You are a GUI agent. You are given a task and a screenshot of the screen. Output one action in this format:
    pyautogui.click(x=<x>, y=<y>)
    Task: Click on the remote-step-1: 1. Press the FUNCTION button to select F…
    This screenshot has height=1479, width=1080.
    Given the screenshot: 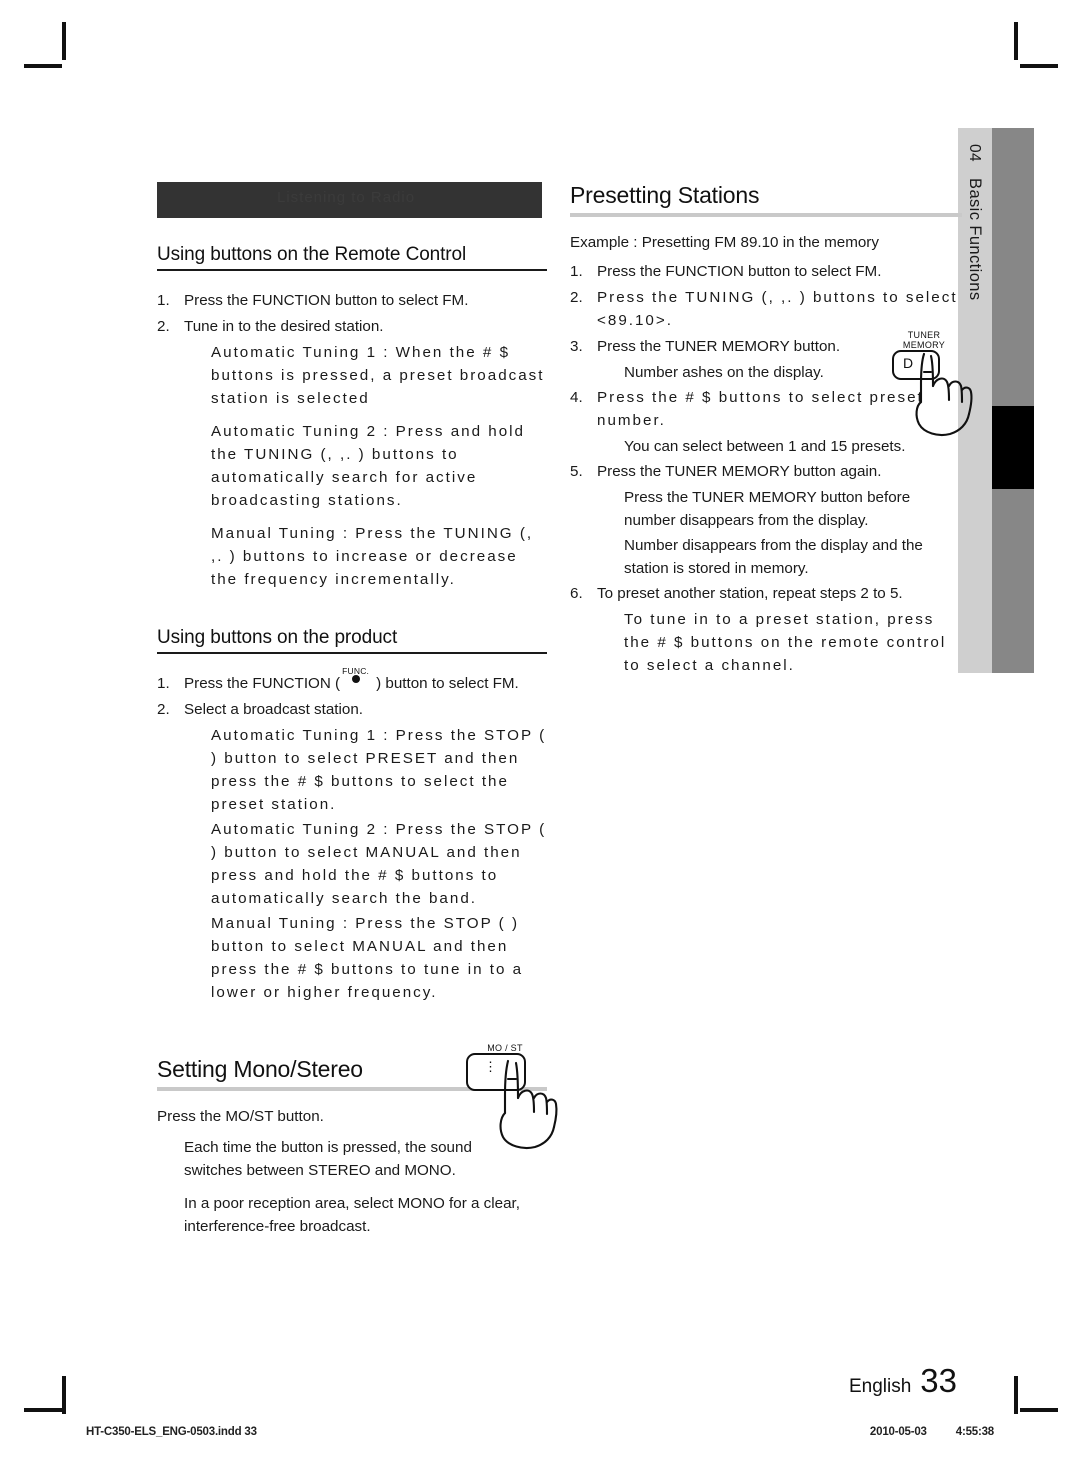 What is the action you would take?
    pyautogui.click(x=352, y=300)
    